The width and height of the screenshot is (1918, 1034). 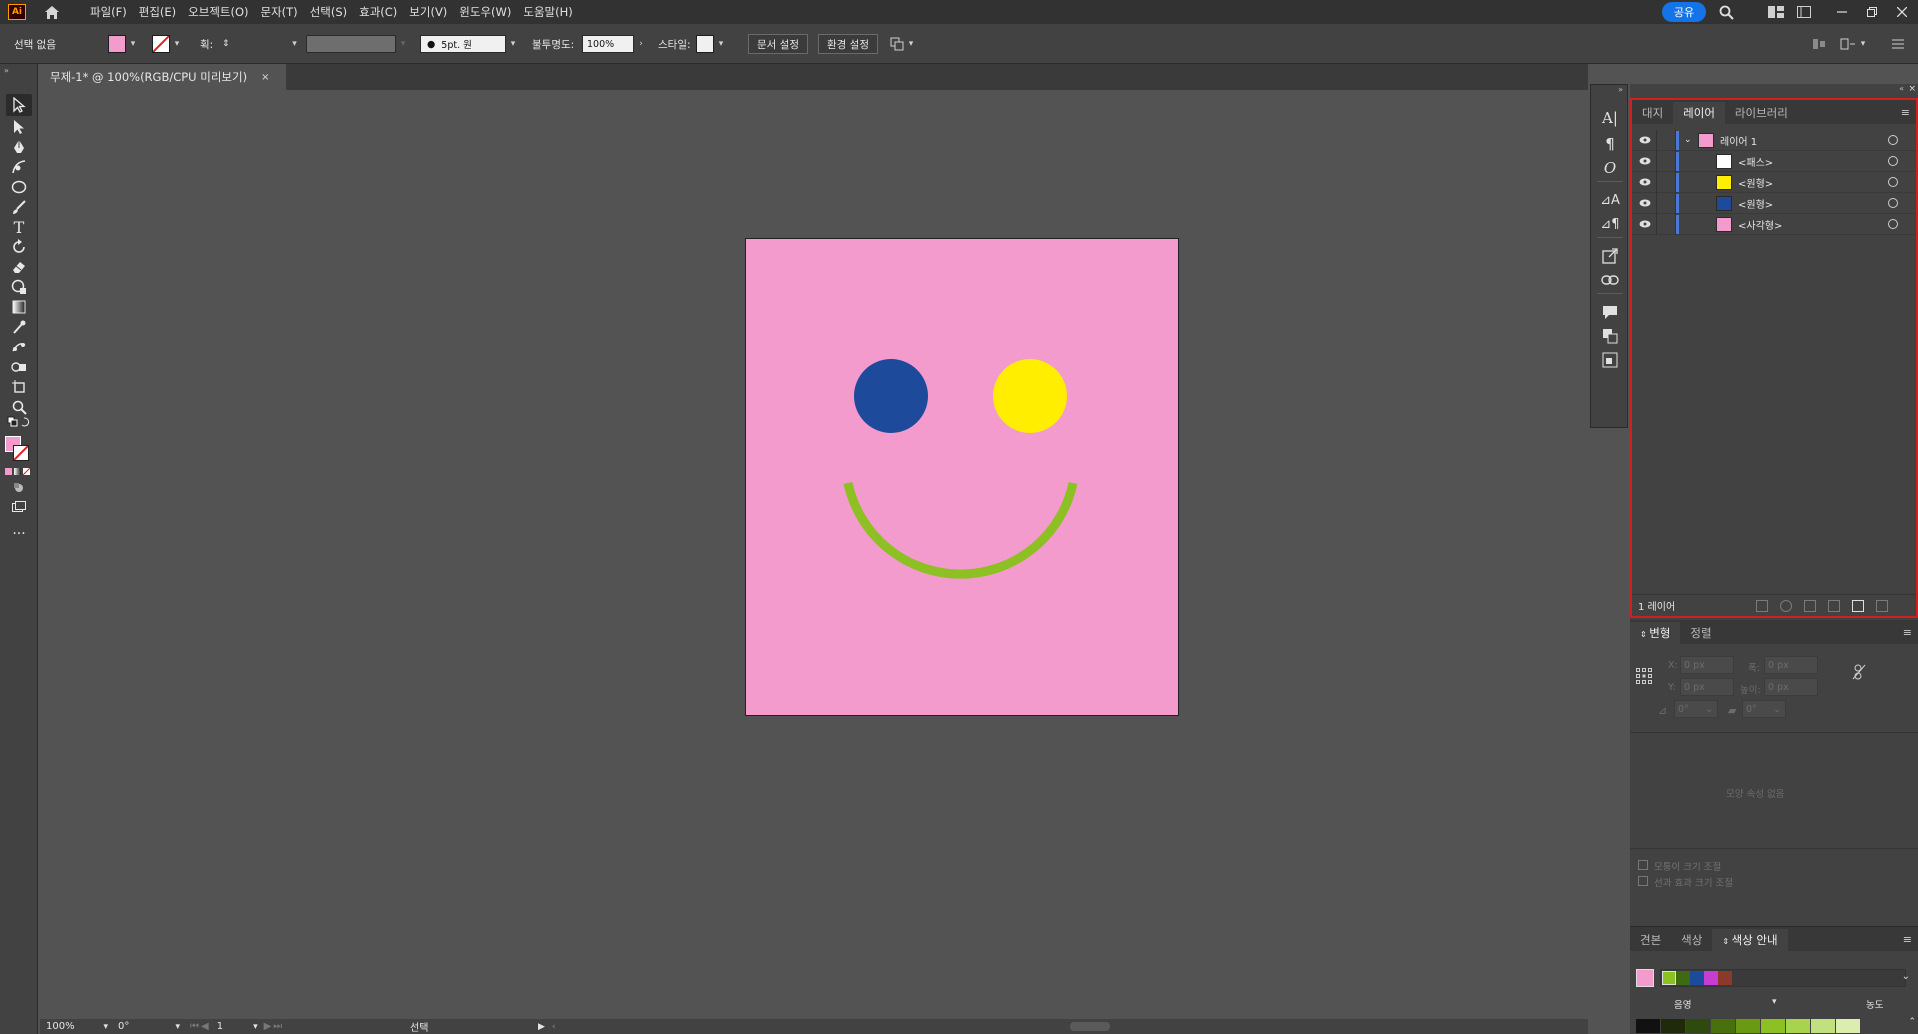 I want to click on menu-view: 보기(V), so click(x=428, y=12).